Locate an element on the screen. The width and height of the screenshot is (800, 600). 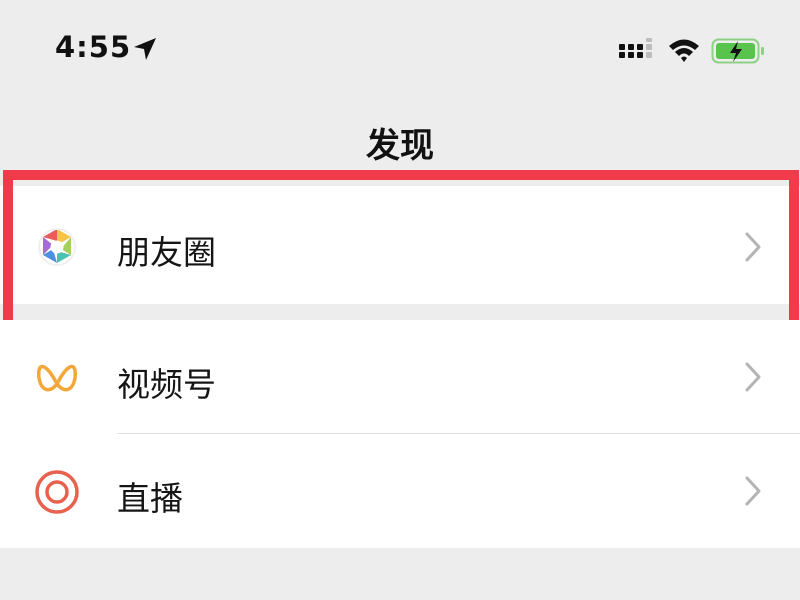
location-arrow-icon is located at coordinates (145, 49).